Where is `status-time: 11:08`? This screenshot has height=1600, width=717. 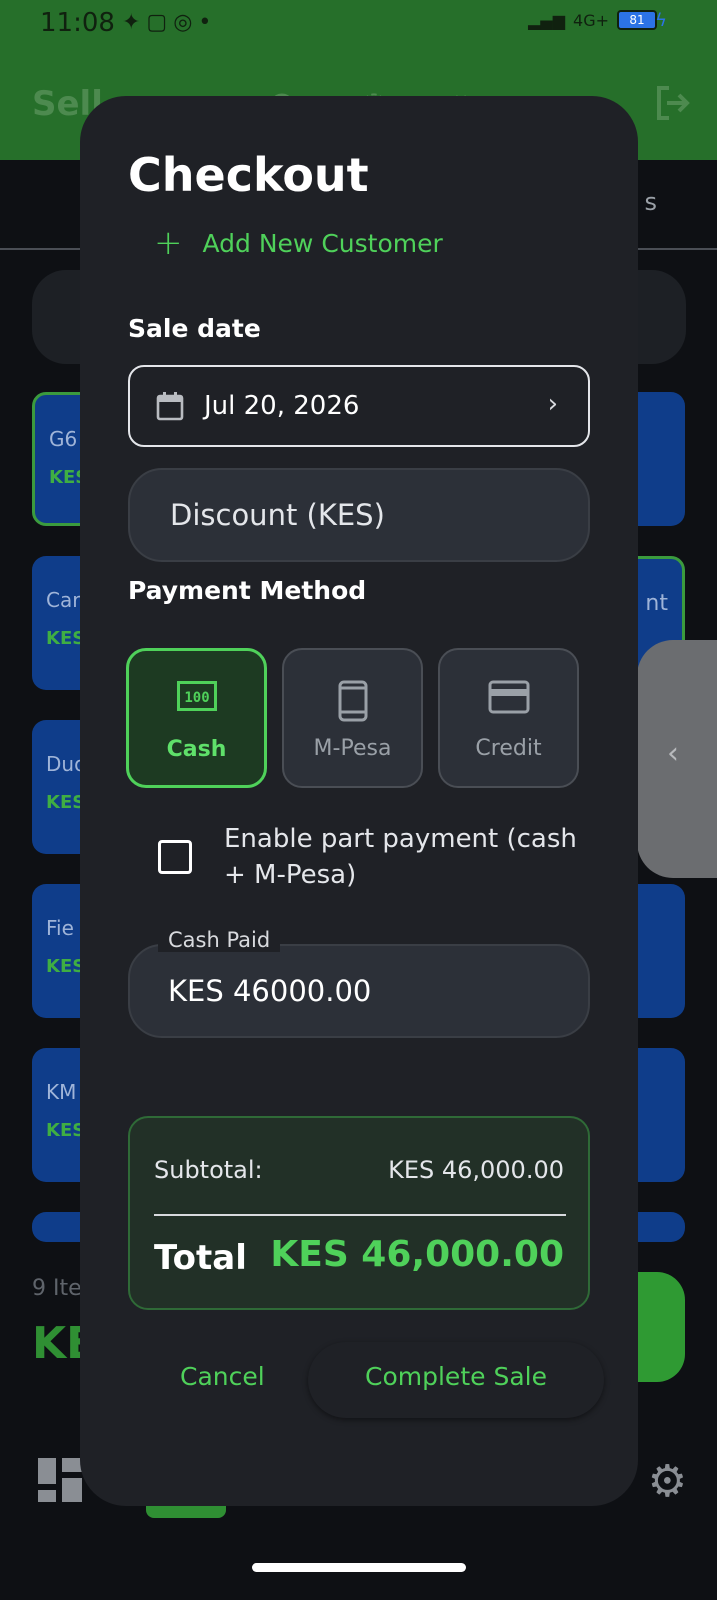 status-time: 11:08 is located at coordinates (77, 23).